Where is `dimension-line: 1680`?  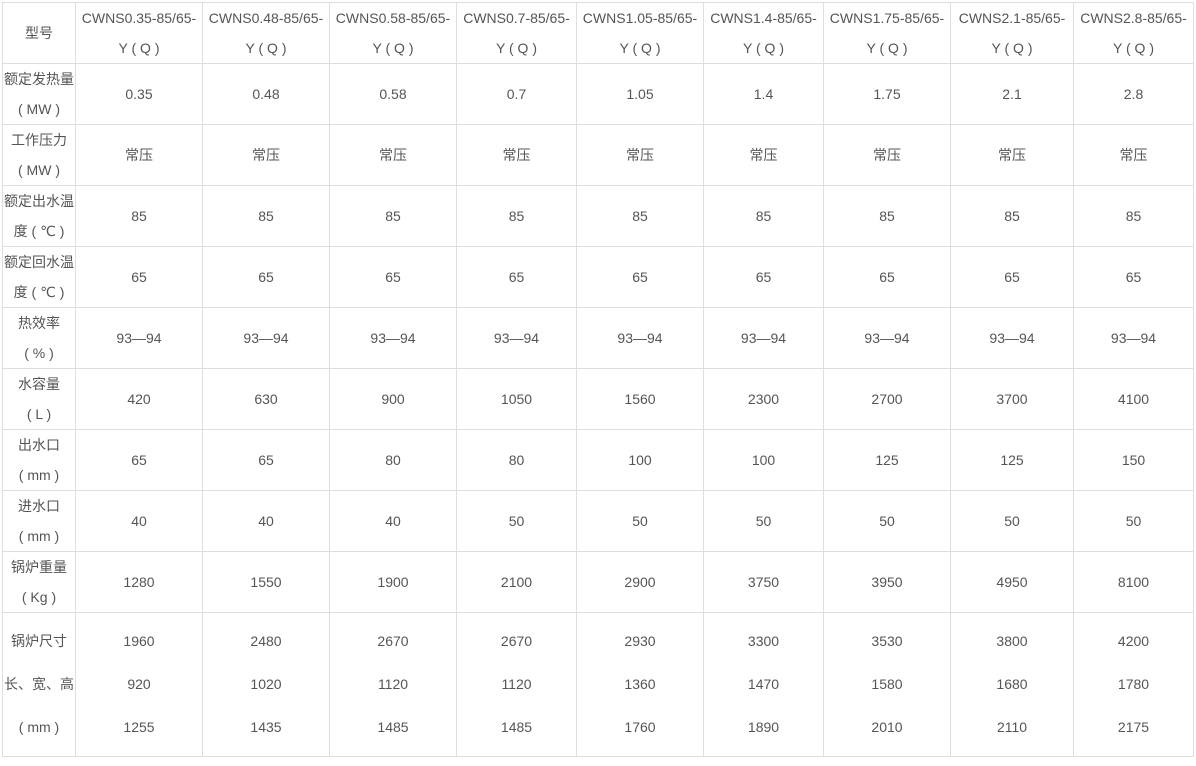 dimension-line: 1680 is located at coordinates (1012, 684).